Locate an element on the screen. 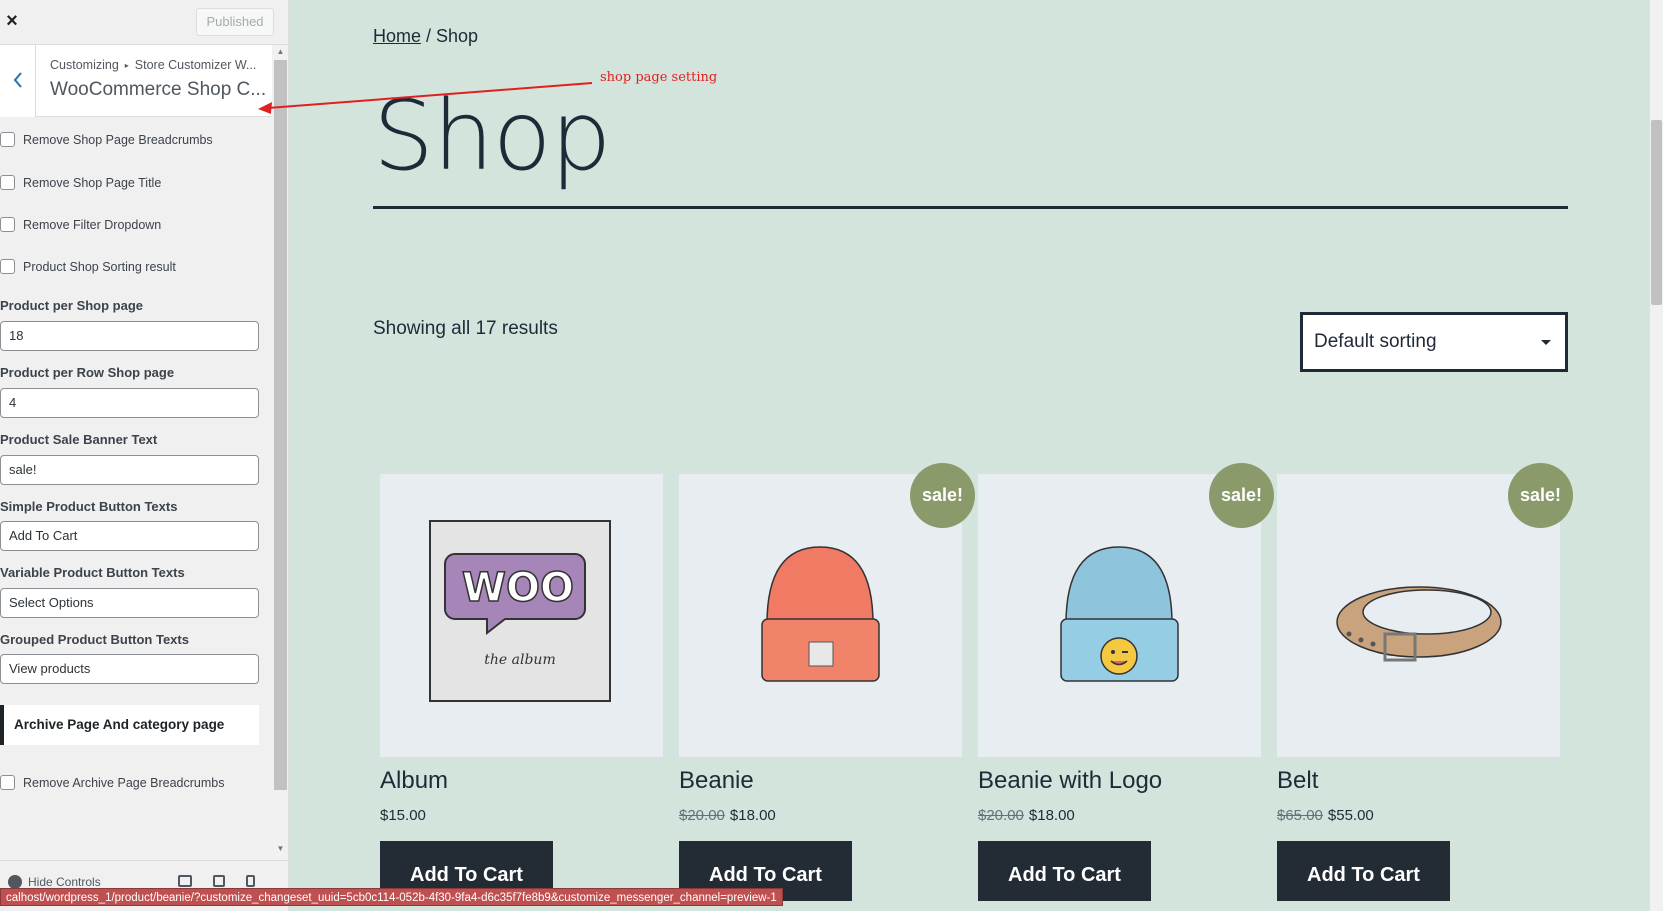 The image size is (1663, 911). simple-button-text-input: Add To Cart is located at coordinates (129, 536).